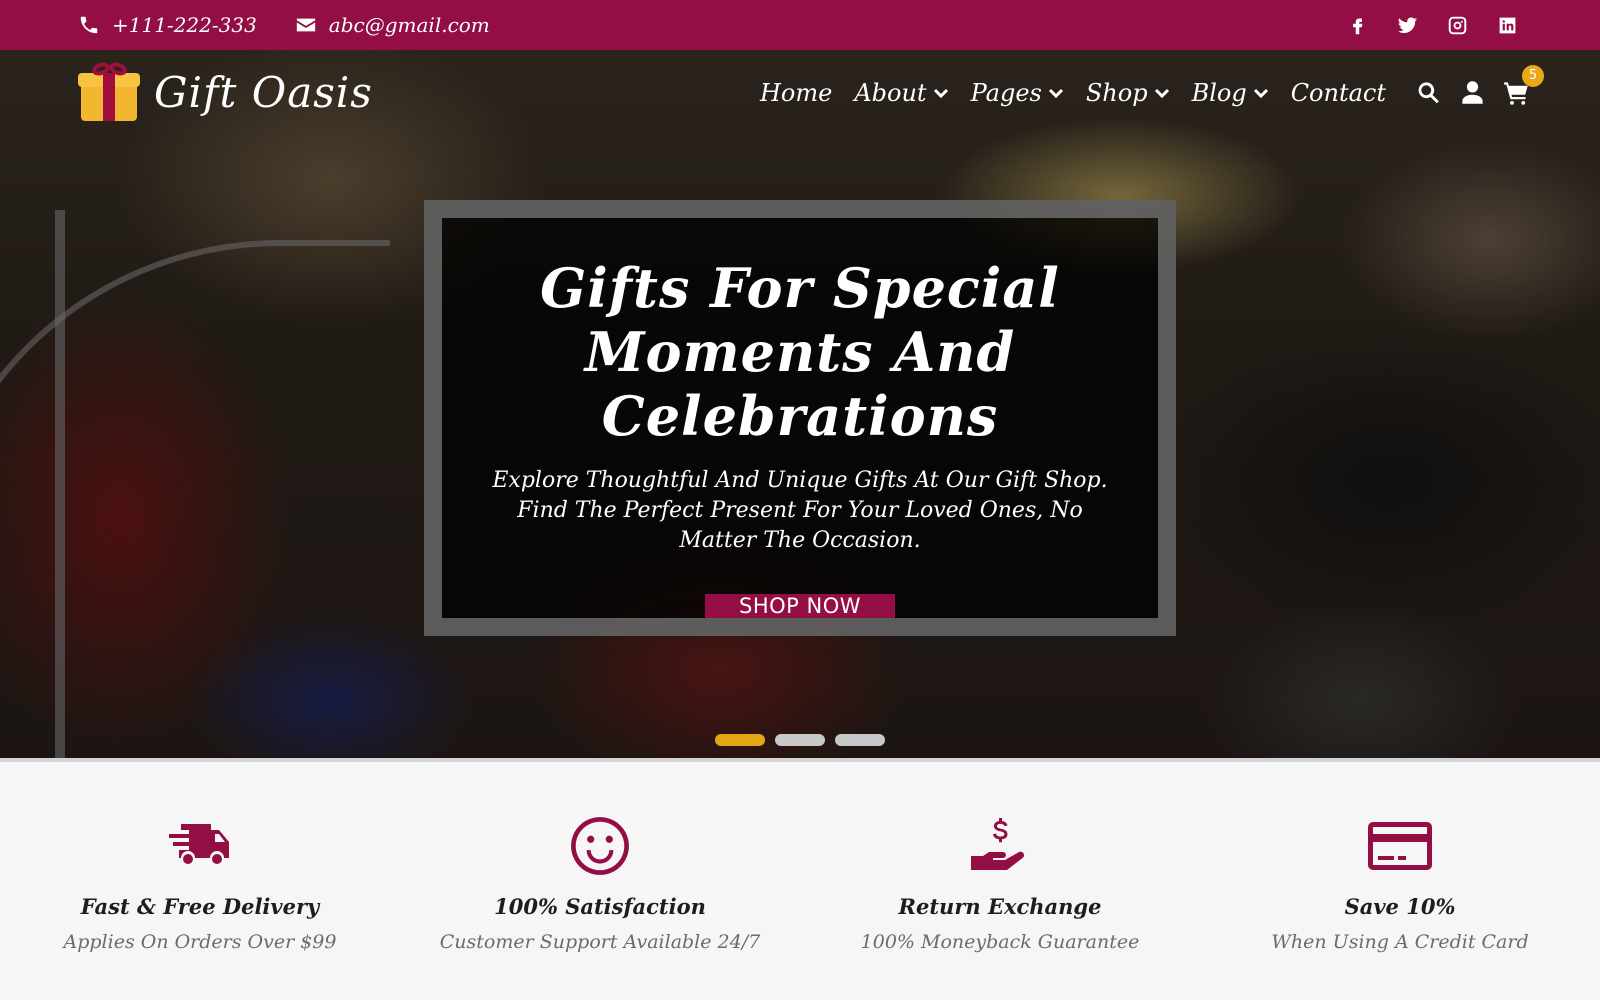 The image size is (1600, 1000). What do you see at coordinates (1000, 906) in the screenshot?
I see `feature-title: Return Exchange` at bounding box center [1000, 906].